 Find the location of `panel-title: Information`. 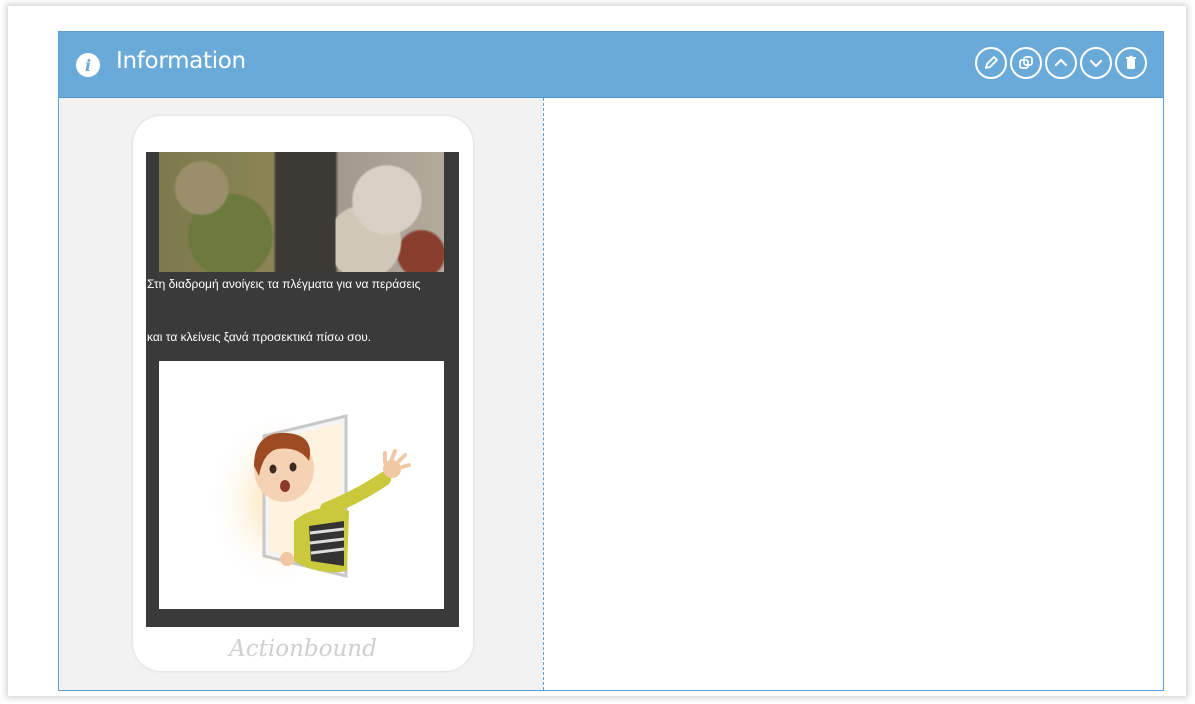

panel-title: Information is located at coordinates (181, 61).